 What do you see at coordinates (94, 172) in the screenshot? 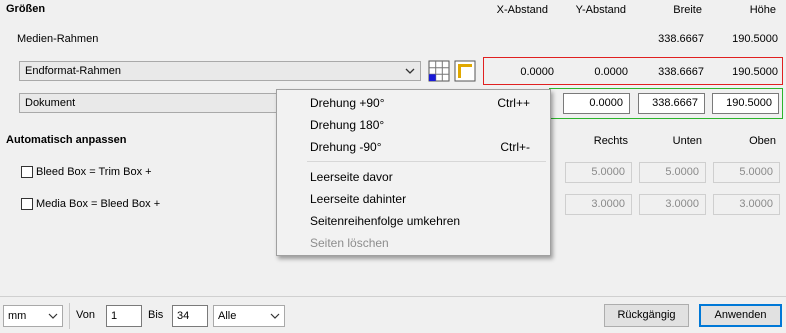
I see `bleed-box-label: Bleed Box = Trim Box +` at bounding box center [94, 172].